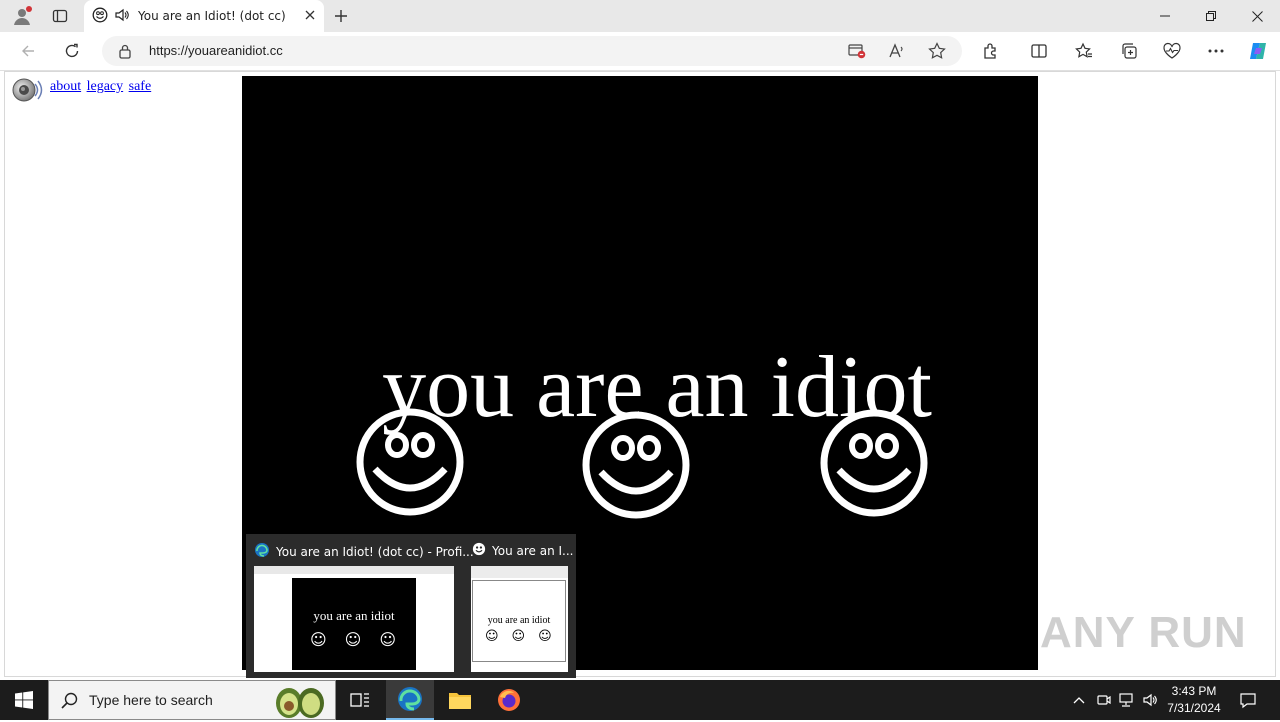 The height and width of the screenshot is (722, 1280). What do you see at coordinates (216, 50) in the screenshot?
I see `url-text: https://youareanidiot.cc` at bounding box center [216, 50].